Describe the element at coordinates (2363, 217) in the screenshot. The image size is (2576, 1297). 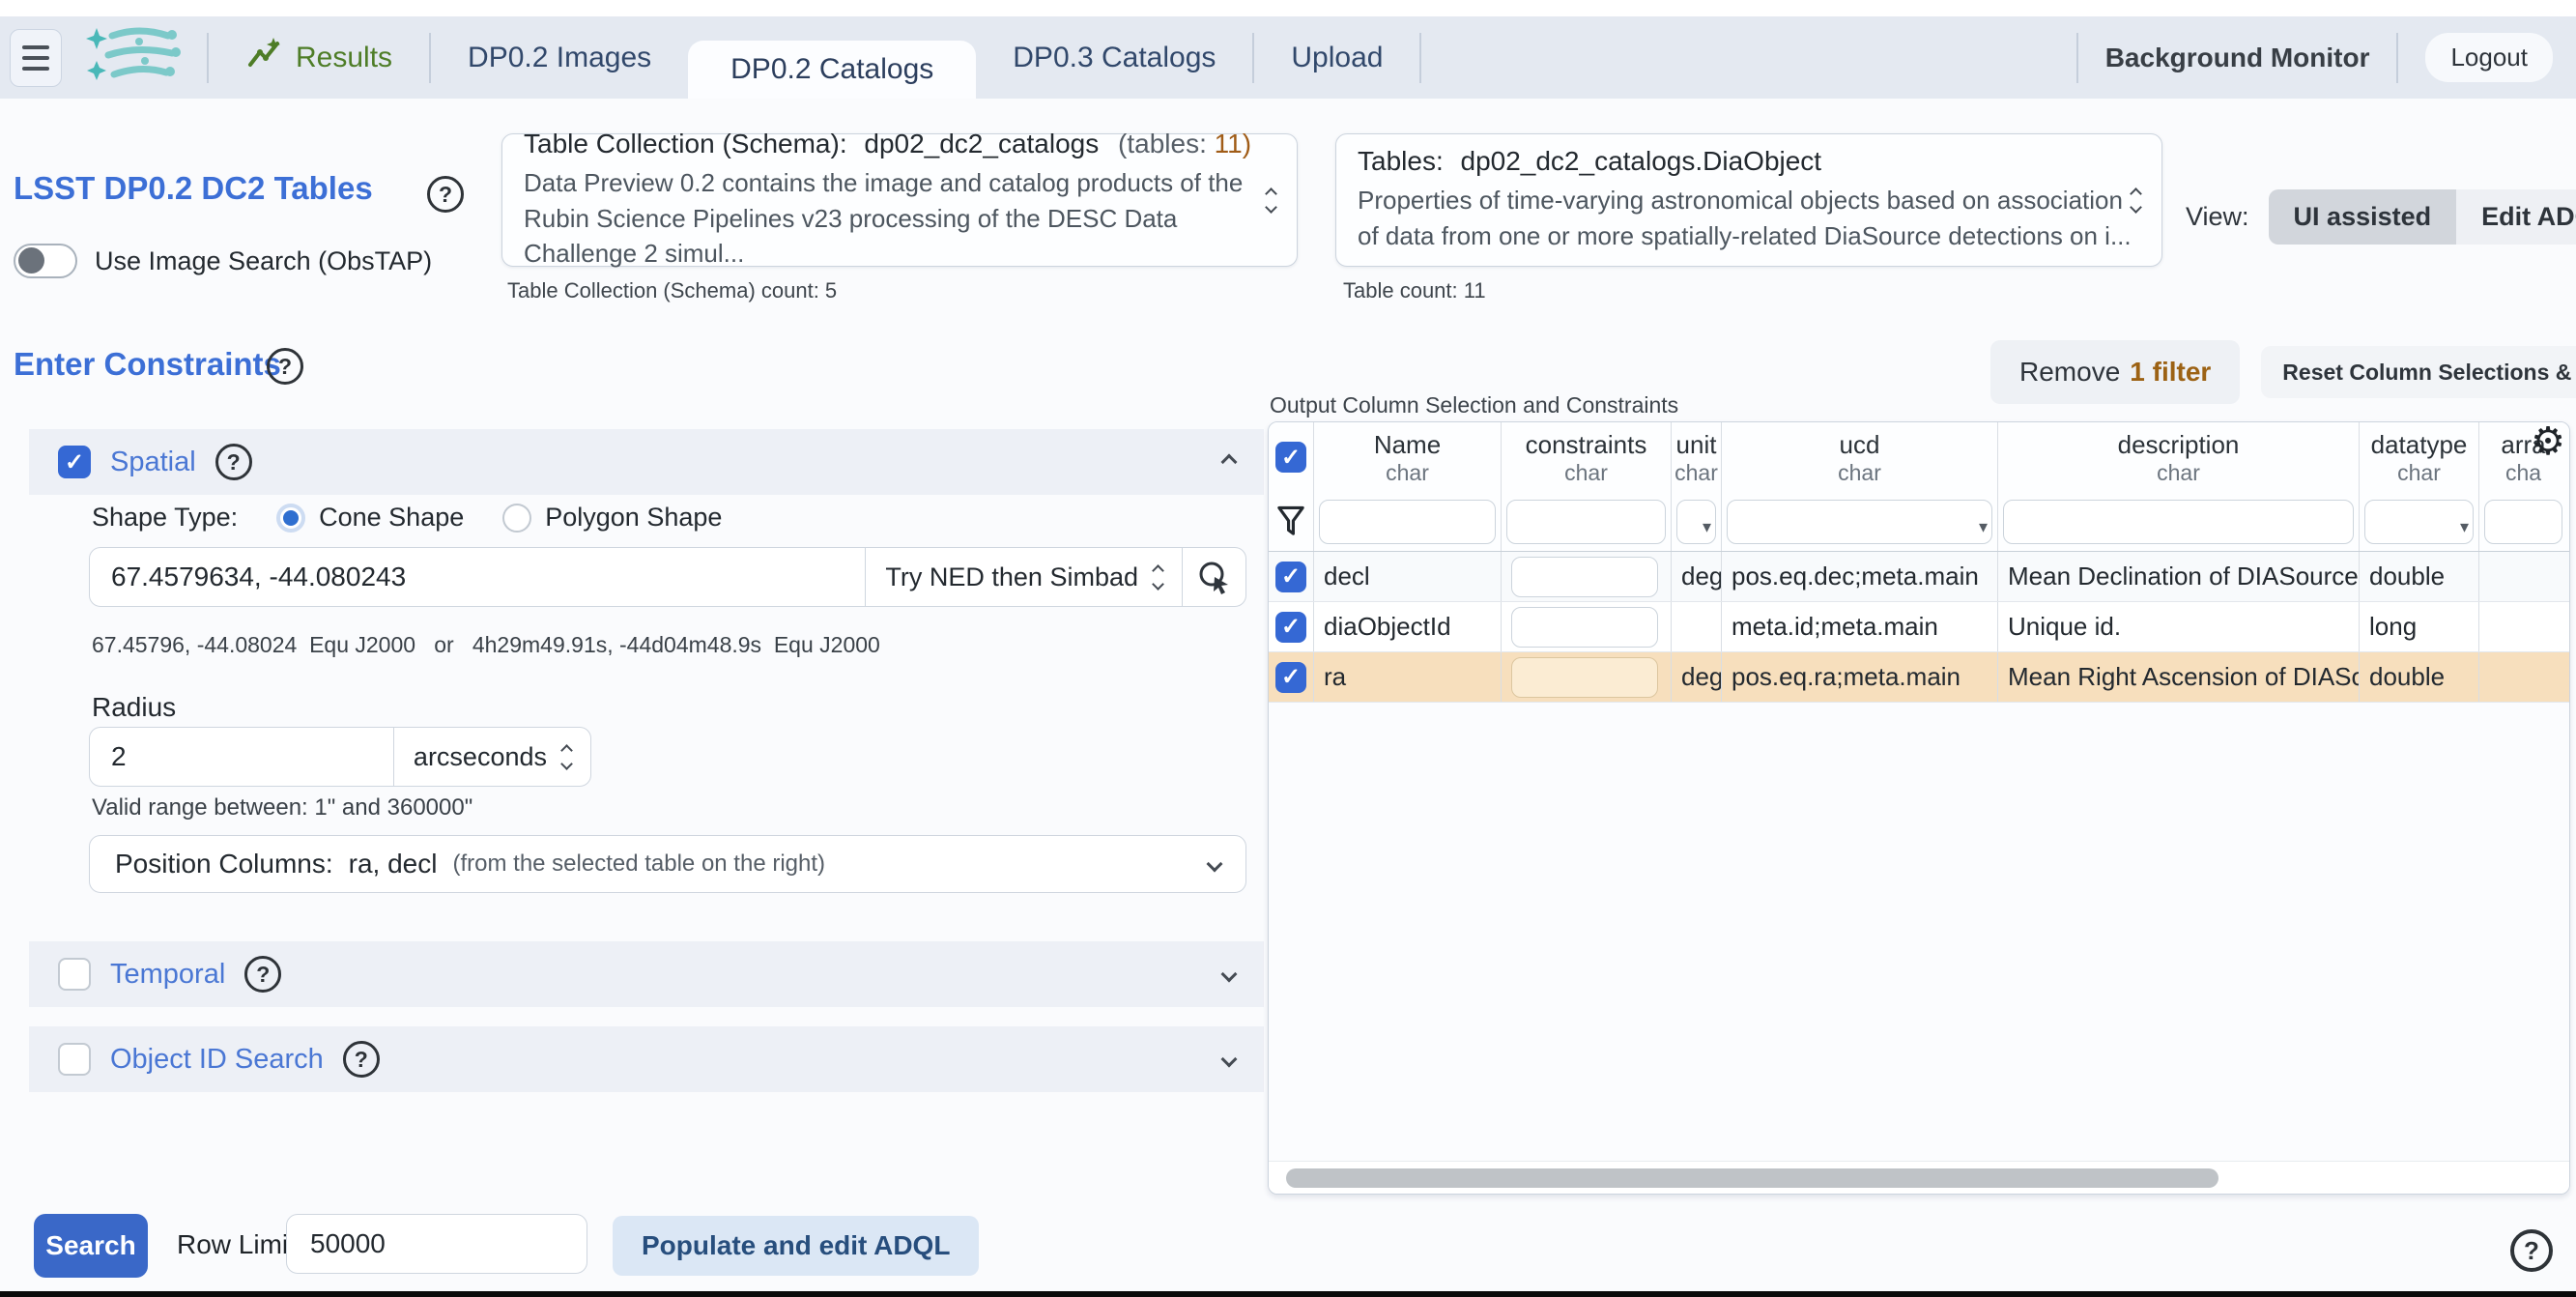
I see `view-option-ui-assisted: UI assisted` at that location.